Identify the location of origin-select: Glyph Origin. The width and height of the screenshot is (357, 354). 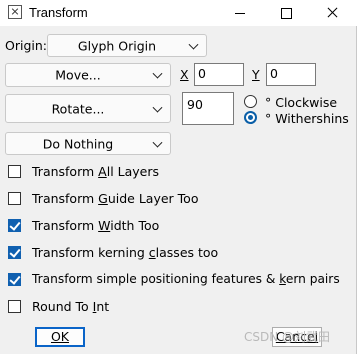
(127, 45).